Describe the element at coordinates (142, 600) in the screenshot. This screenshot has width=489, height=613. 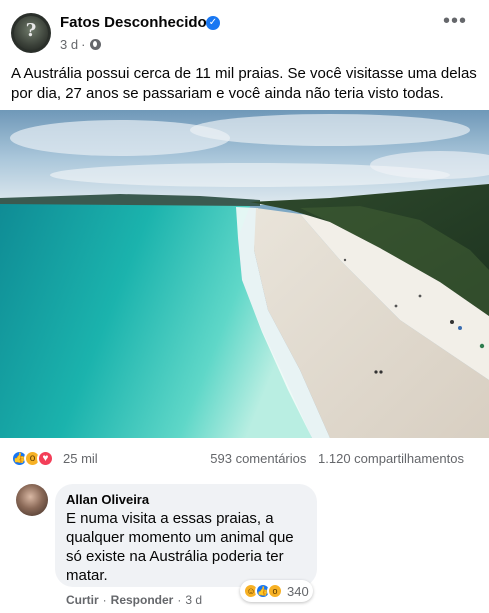
I see `comment-reply-button: Responder` at that location.